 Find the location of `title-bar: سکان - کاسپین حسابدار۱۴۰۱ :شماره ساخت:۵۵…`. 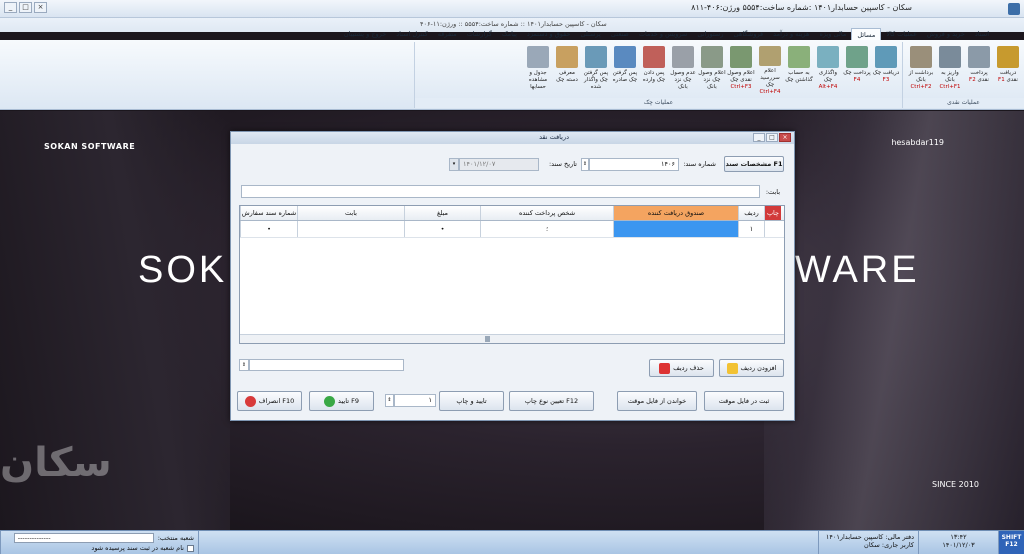

title-bar: سکان - کاسپین حسابدار۱۴۰۱ :شماره ساخت:۵۵… is located at coordinates (512, 9).